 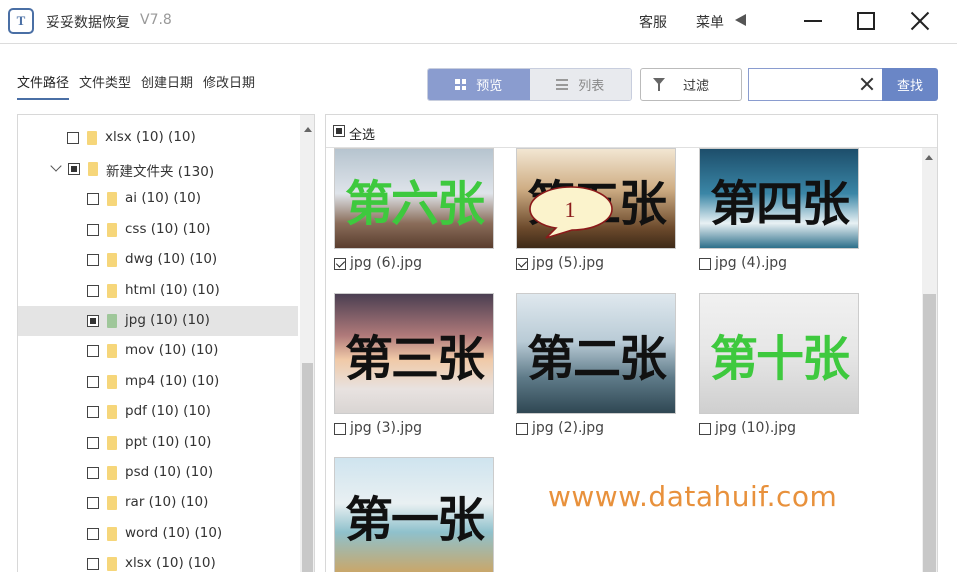 What do you see at coordinates (414, 514) in the screenshot?
I see `image-thumbnail: 第一张` at bounding box center [414, 514].